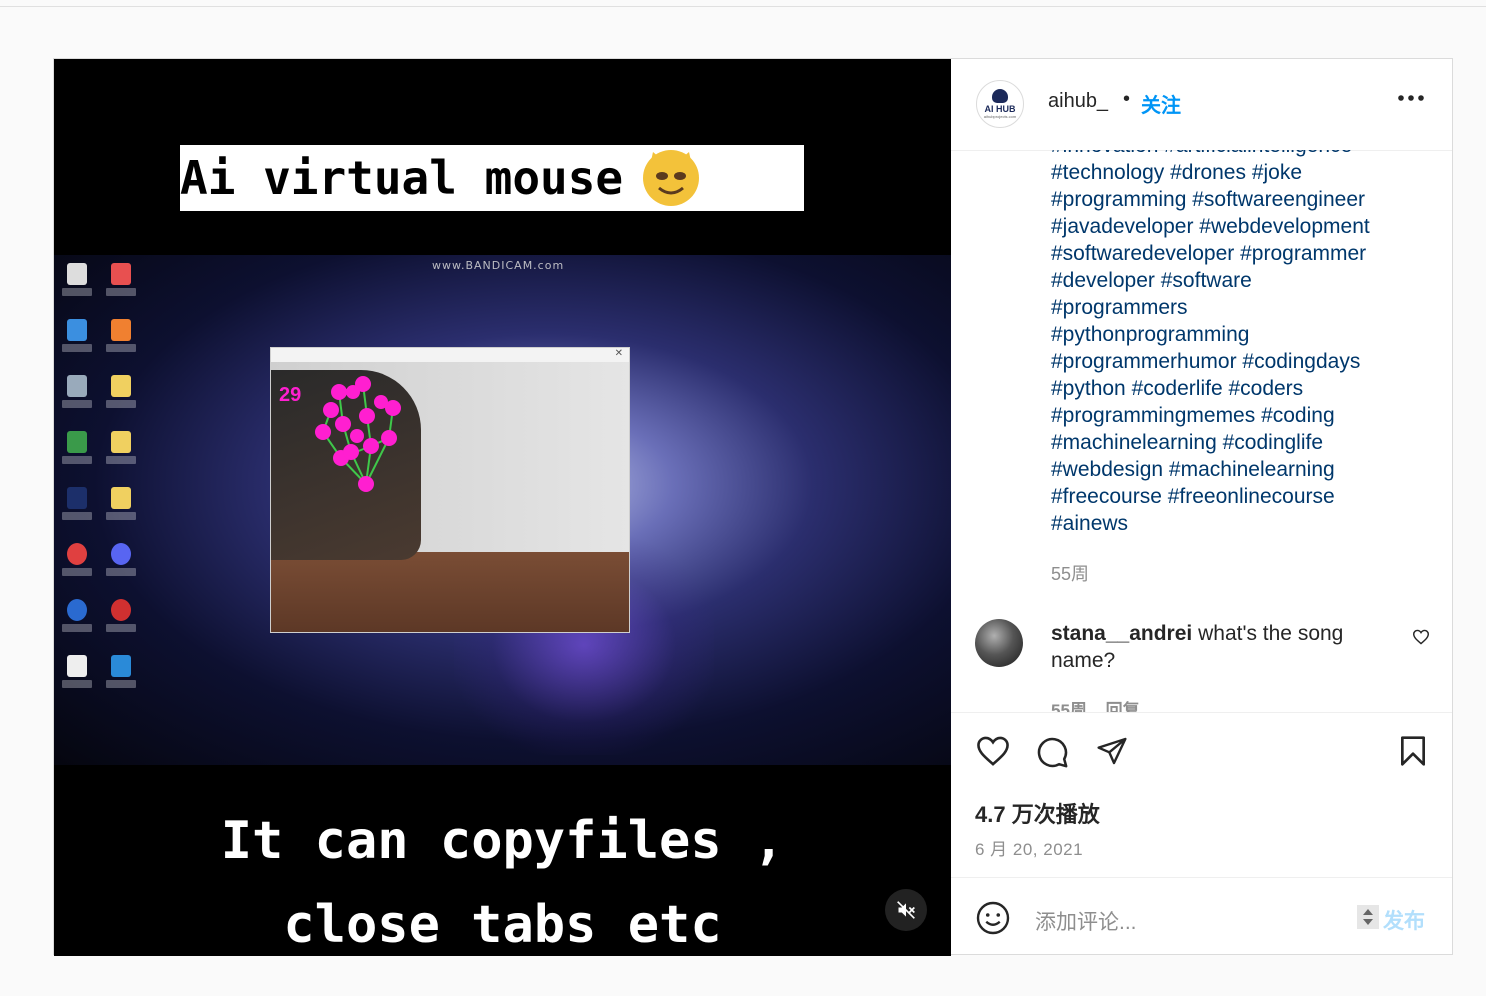 This screenshot has height=996, width=1486. I want to click on webcam-window: ✕ 29, so click(450, 490).